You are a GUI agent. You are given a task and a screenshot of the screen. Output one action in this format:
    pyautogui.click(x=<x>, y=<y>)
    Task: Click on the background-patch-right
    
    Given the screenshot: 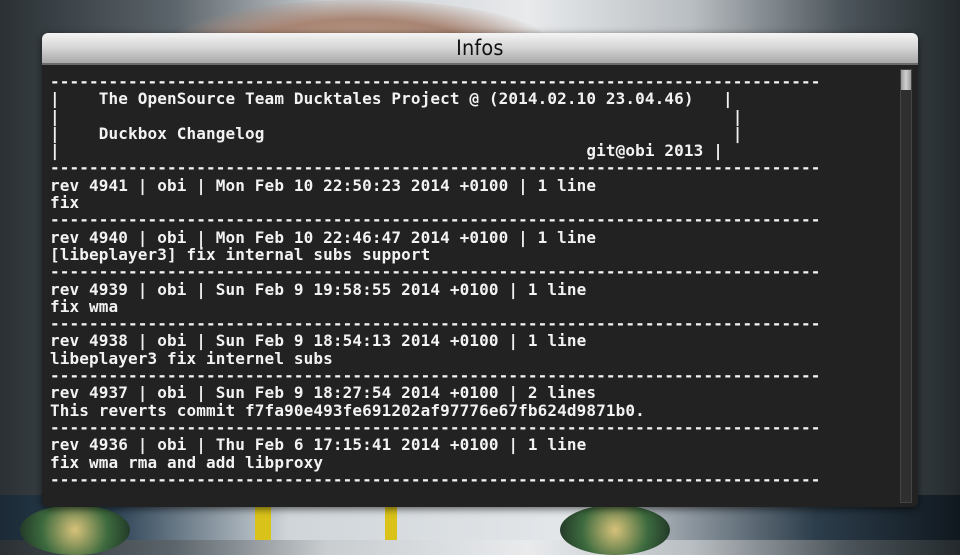 What is the action you would take?
    pyautogui.click(x=615, y=530)
    